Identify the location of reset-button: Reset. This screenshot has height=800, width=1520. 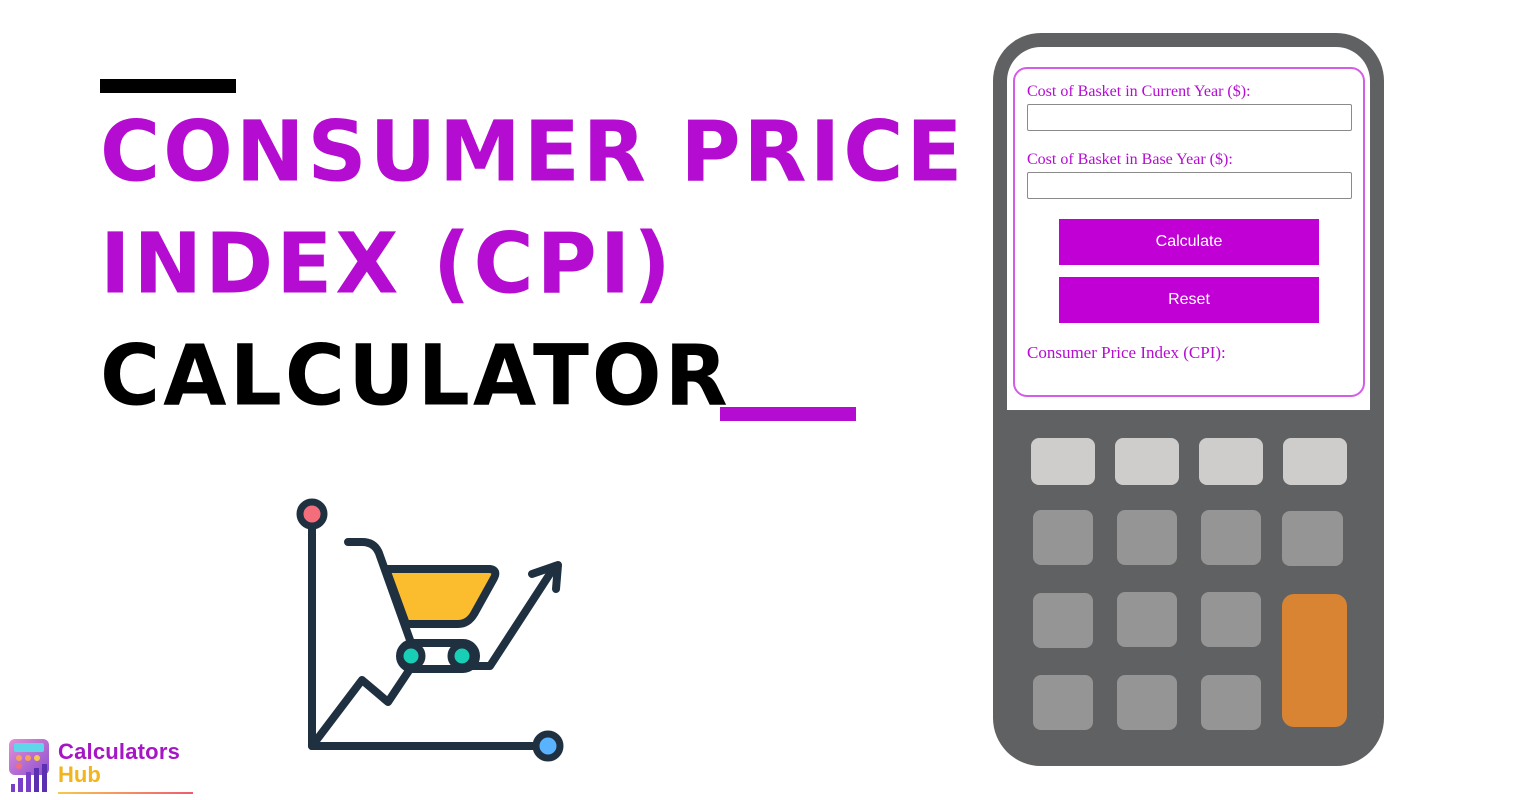
(1189, 300).